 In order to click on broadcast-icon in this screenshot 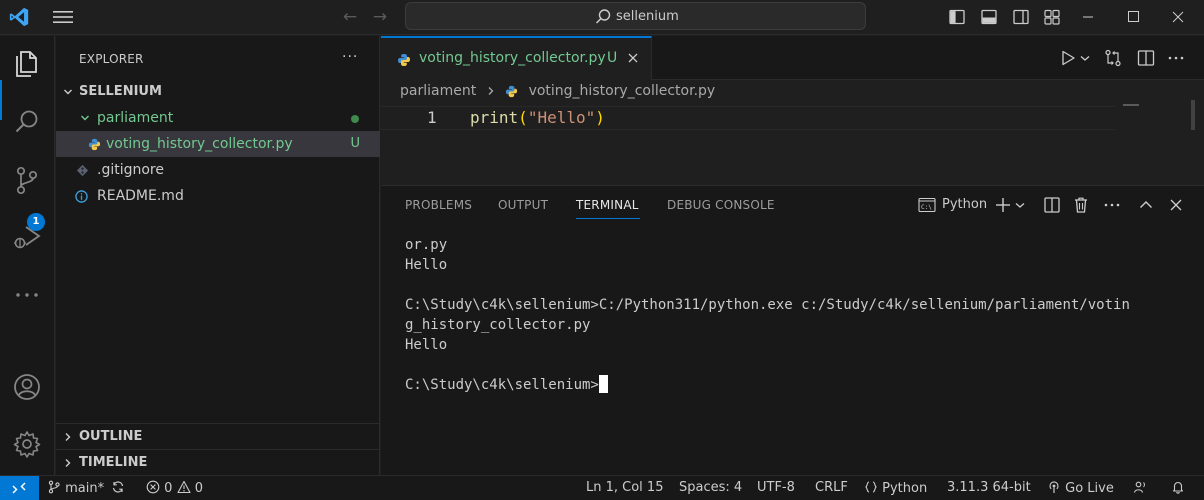, I will do `click(1054, 487)`.